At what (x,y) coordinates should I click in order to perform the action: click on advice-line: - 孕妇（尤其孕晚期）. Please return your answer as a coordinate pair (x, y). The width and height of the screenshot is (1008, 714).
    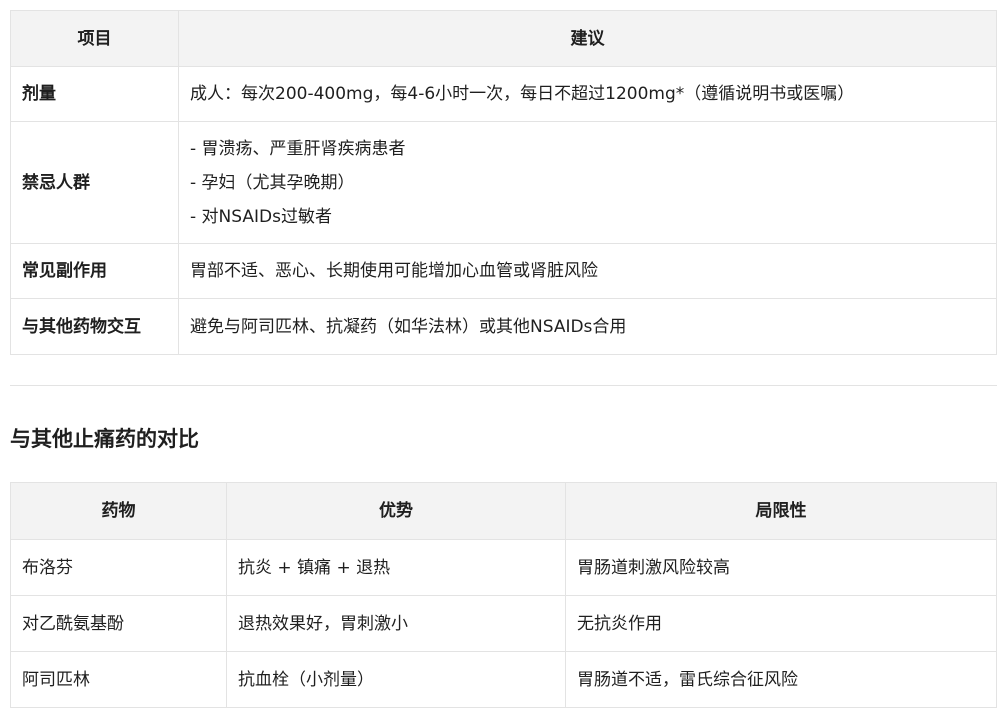
    Looking at the image, I should click on (272, 182).